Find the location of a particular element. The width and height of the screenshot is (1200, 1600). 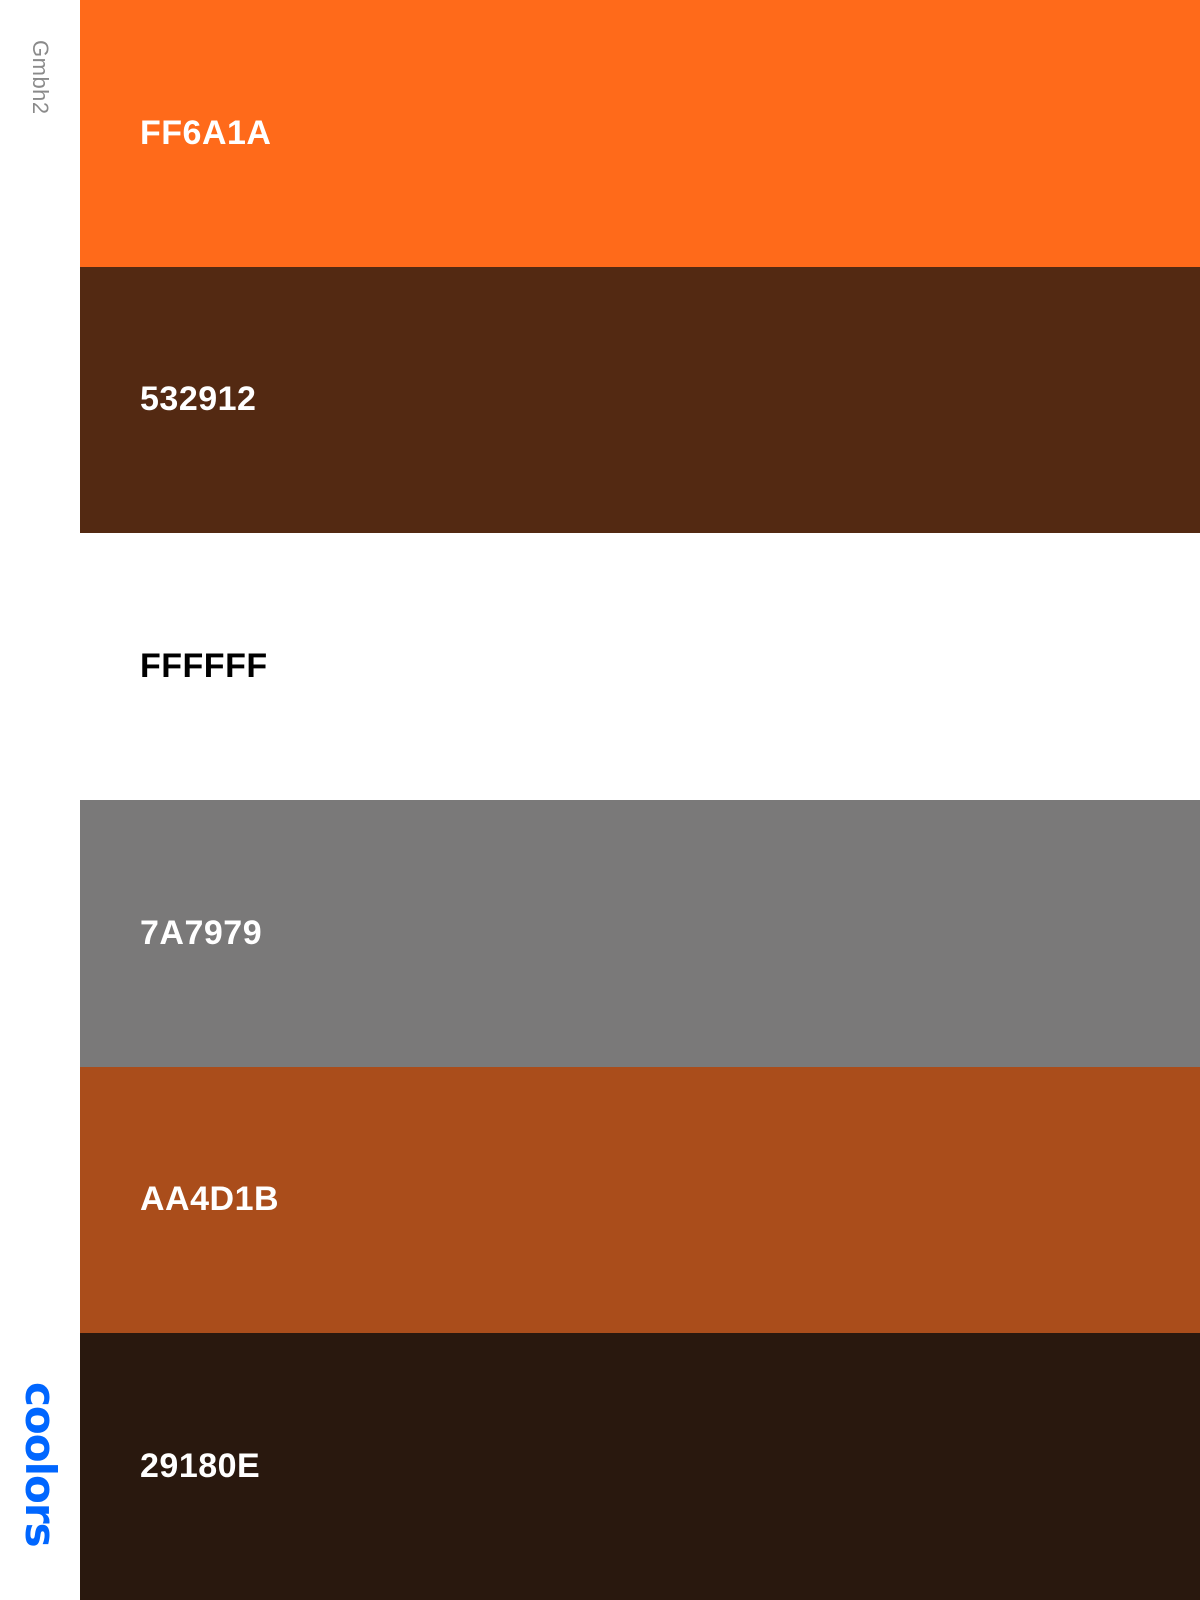

swatch-hex-label: FF6A1A is located at coordinates (206, 132).